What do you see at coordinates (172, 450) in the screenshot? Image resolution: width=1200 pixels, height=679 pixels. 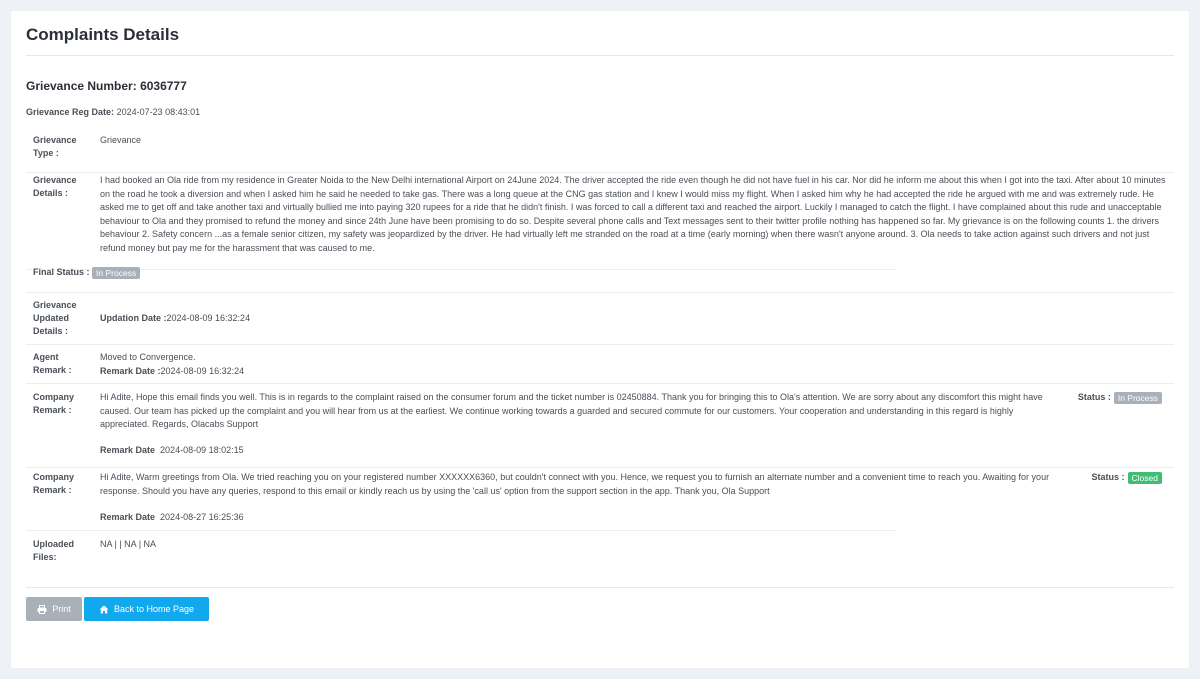 I see `company-remark-date: Remark Date 2024-08-09 18:02:15` at bounding box center [172, 450].